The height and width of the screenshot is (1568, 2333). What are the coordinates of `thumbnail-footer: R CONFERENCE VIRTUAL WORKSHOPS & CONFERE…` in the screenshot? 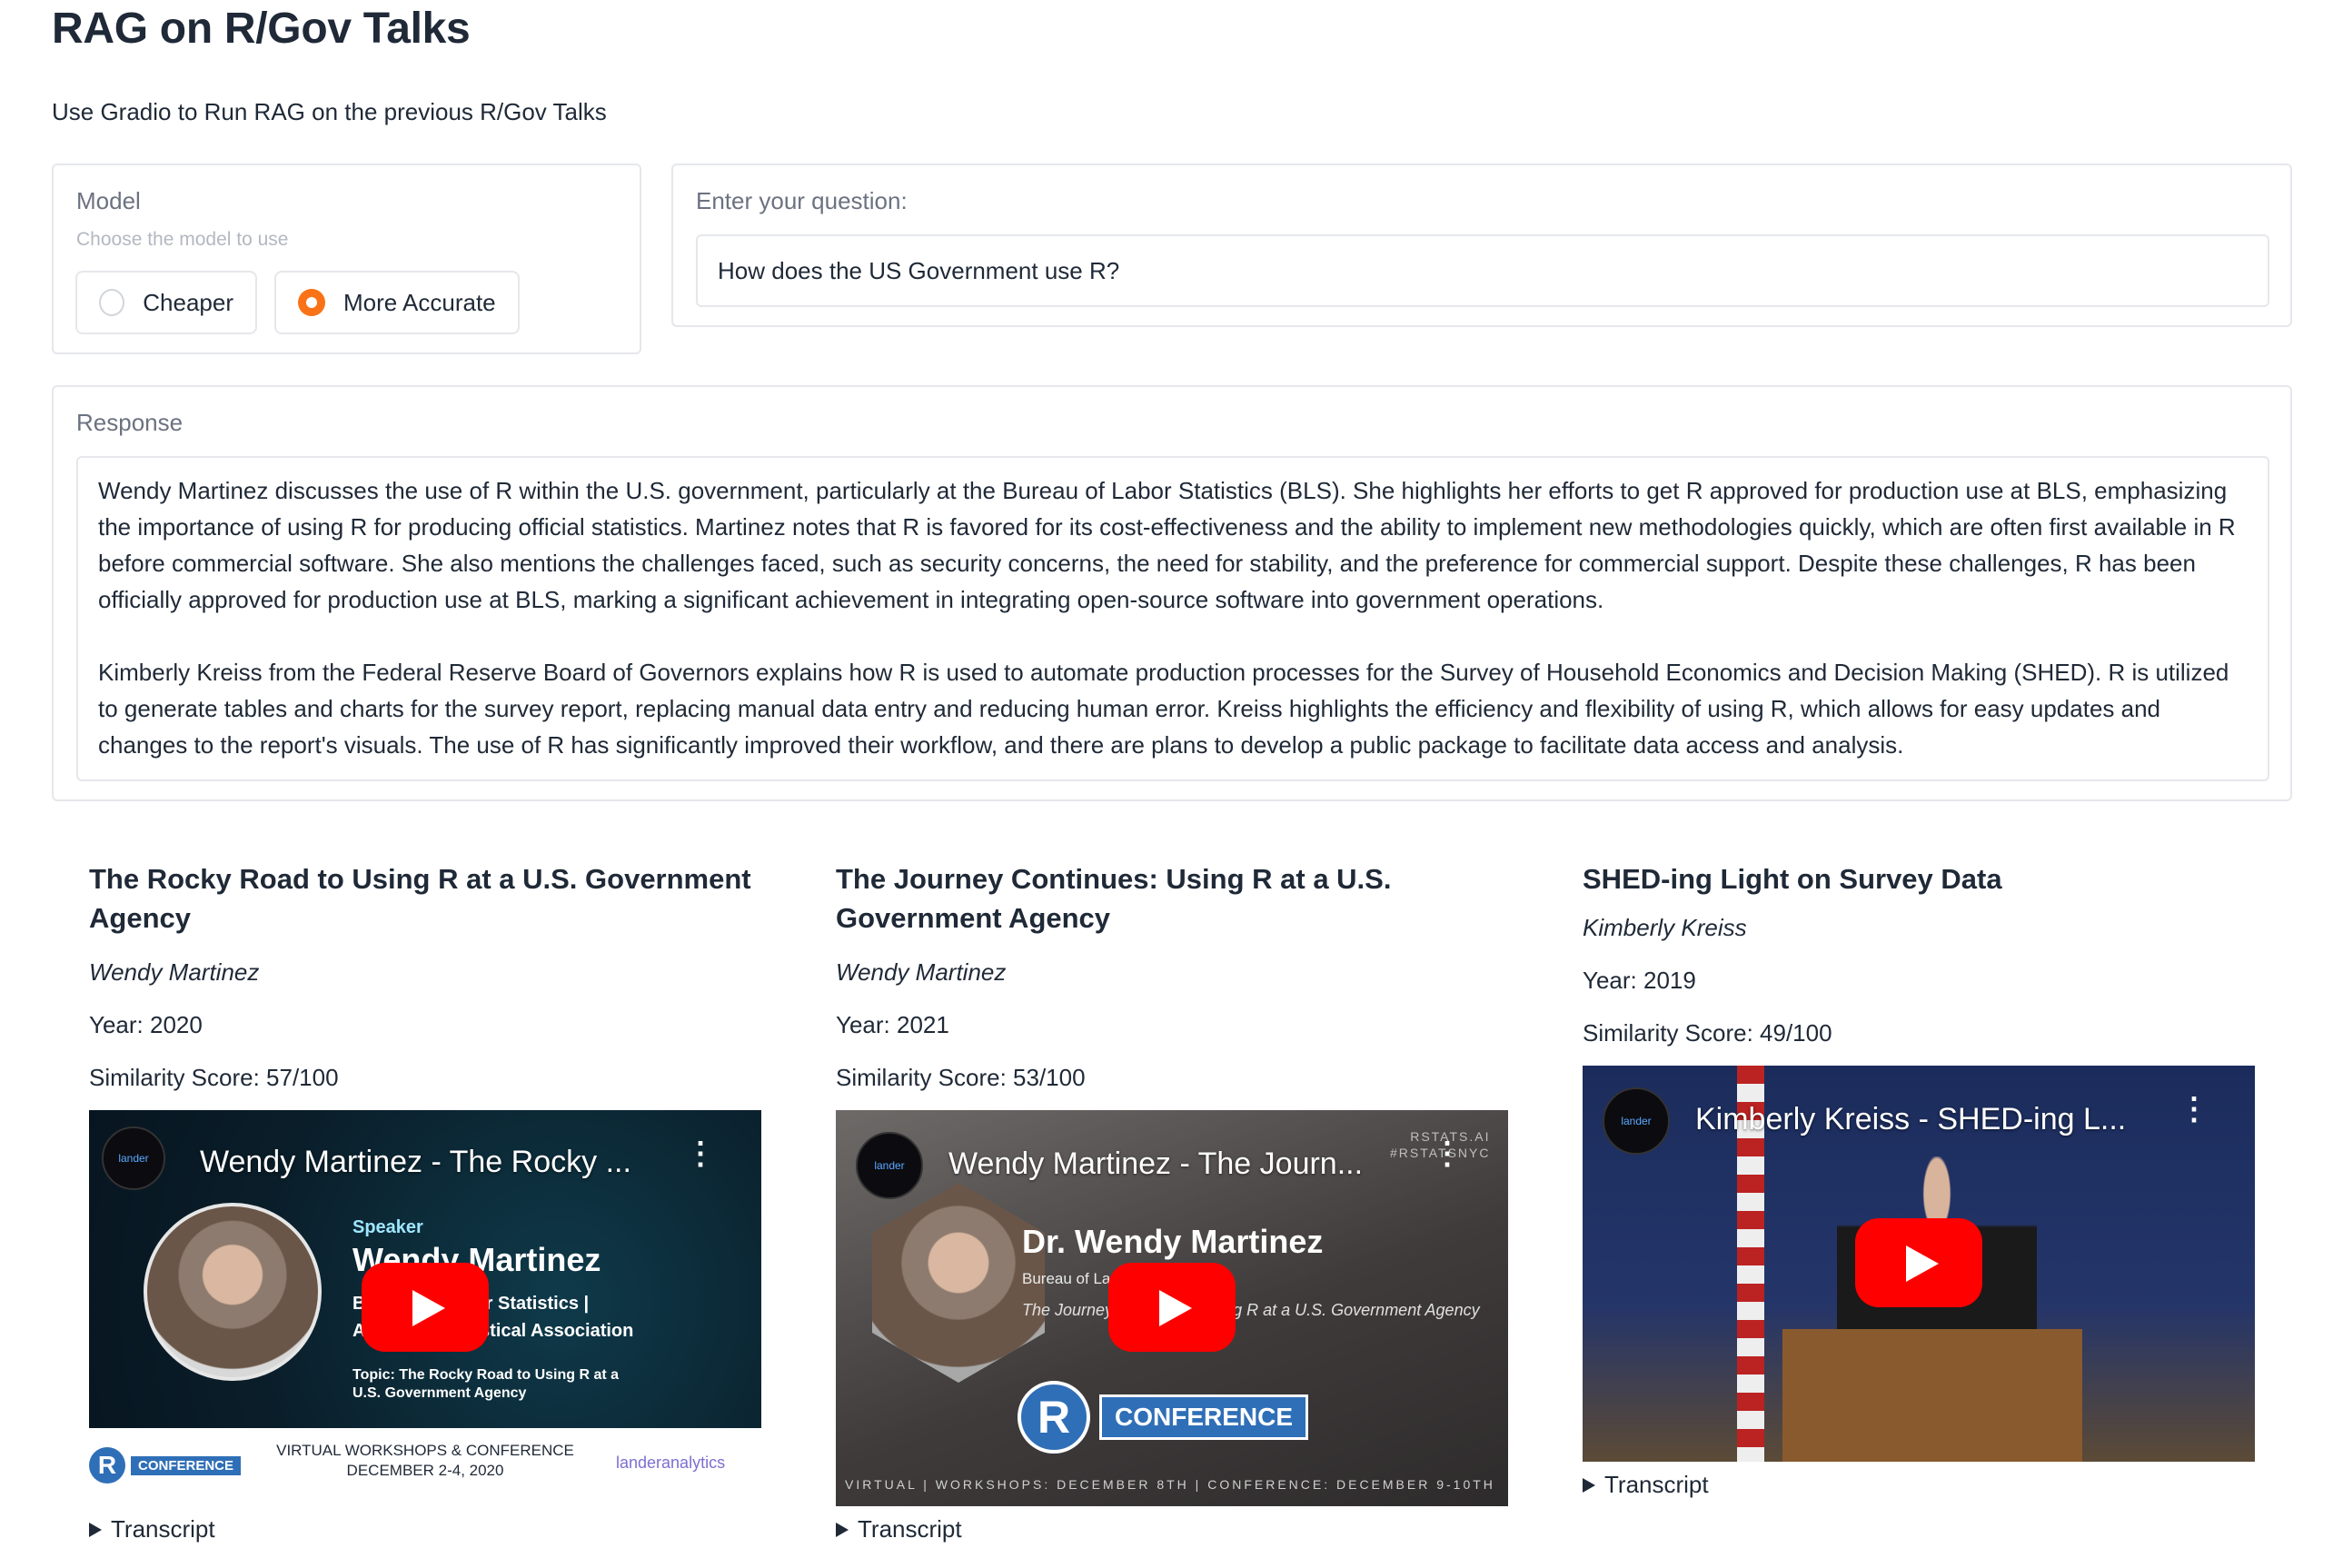 It's located at (425, 1467).